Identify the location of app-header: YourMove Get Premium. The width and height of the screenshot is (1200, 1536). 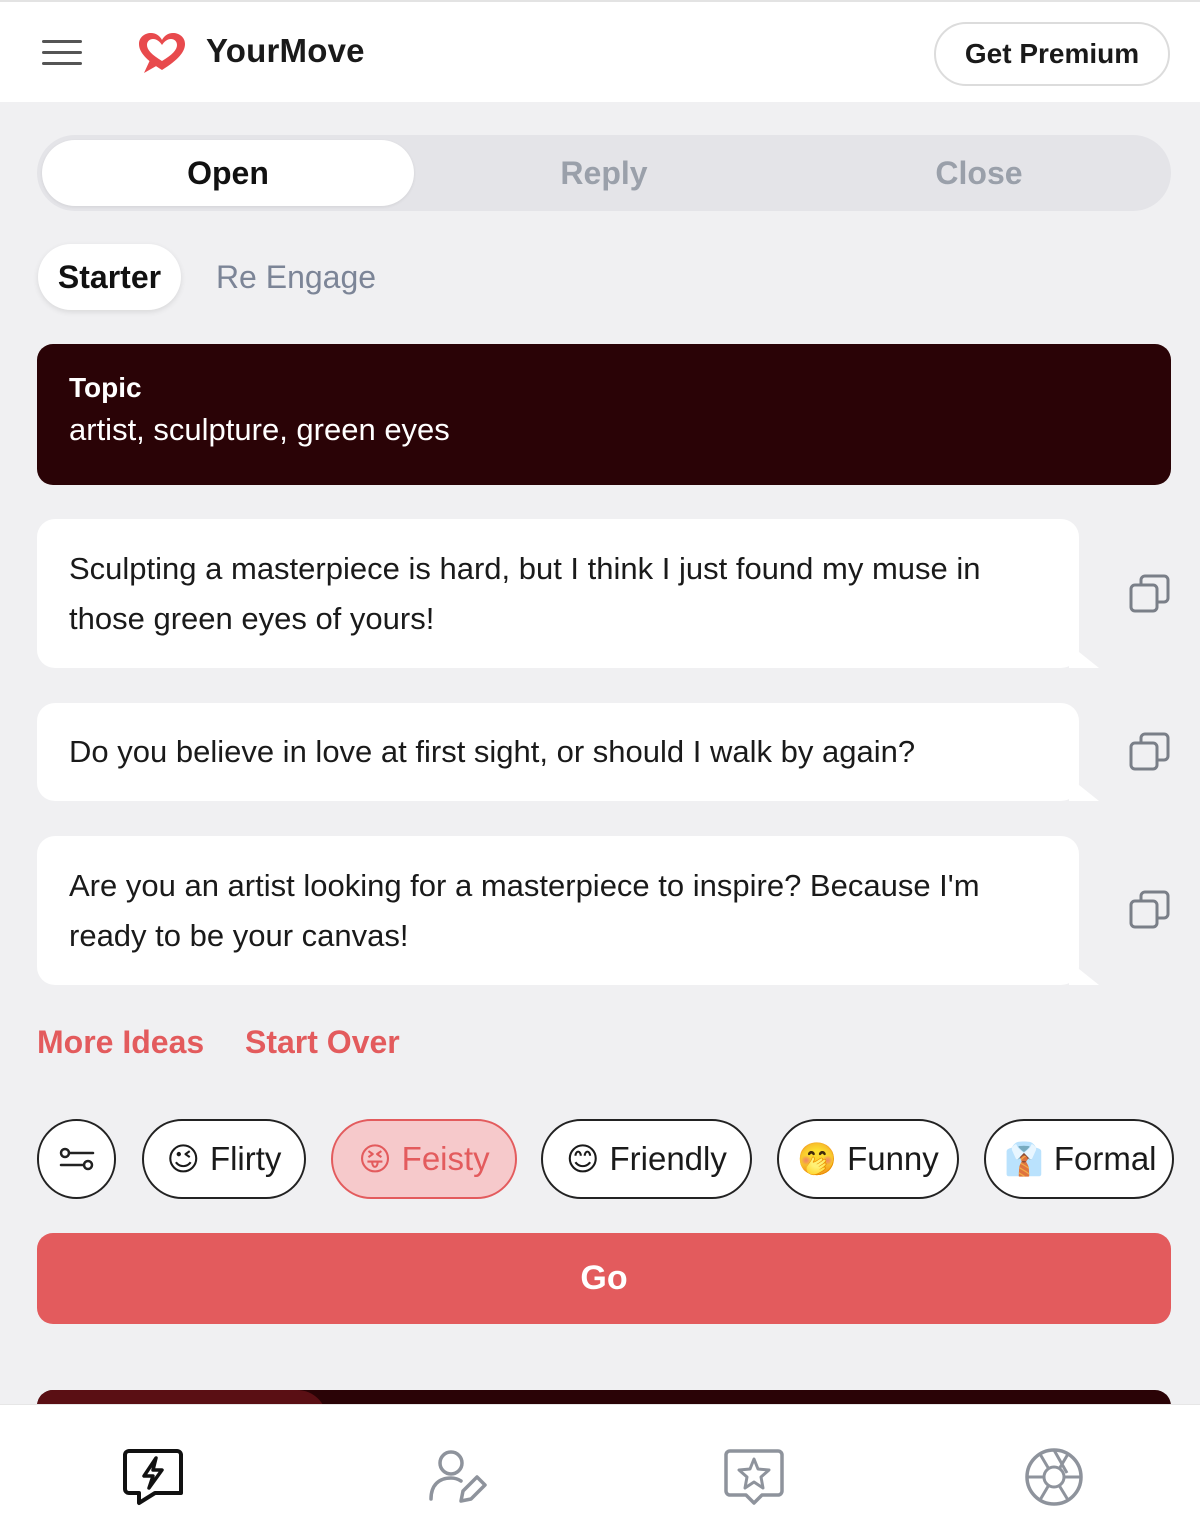
(600, 51).